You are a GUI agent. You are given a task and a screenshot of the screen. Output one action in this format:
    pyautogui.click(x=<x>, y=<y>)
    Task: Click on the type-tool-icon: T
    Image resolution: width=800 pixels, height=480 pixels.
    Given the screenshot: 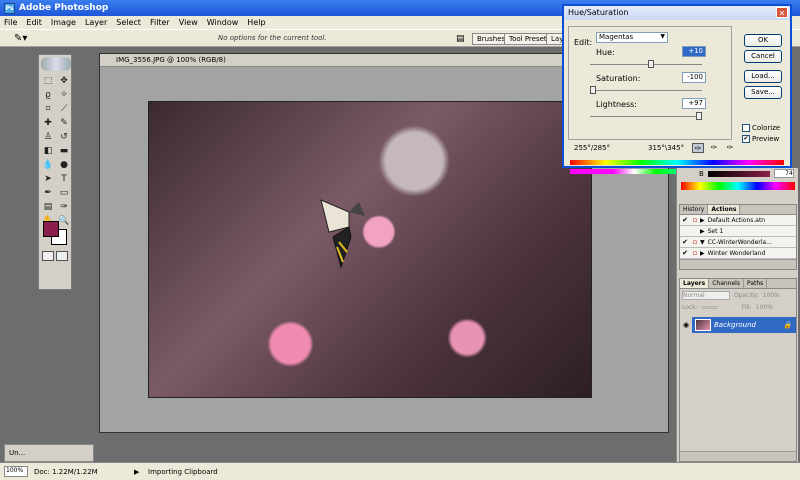 What is the action you would take?
    pyautogui.click(x=64, y=179)
    